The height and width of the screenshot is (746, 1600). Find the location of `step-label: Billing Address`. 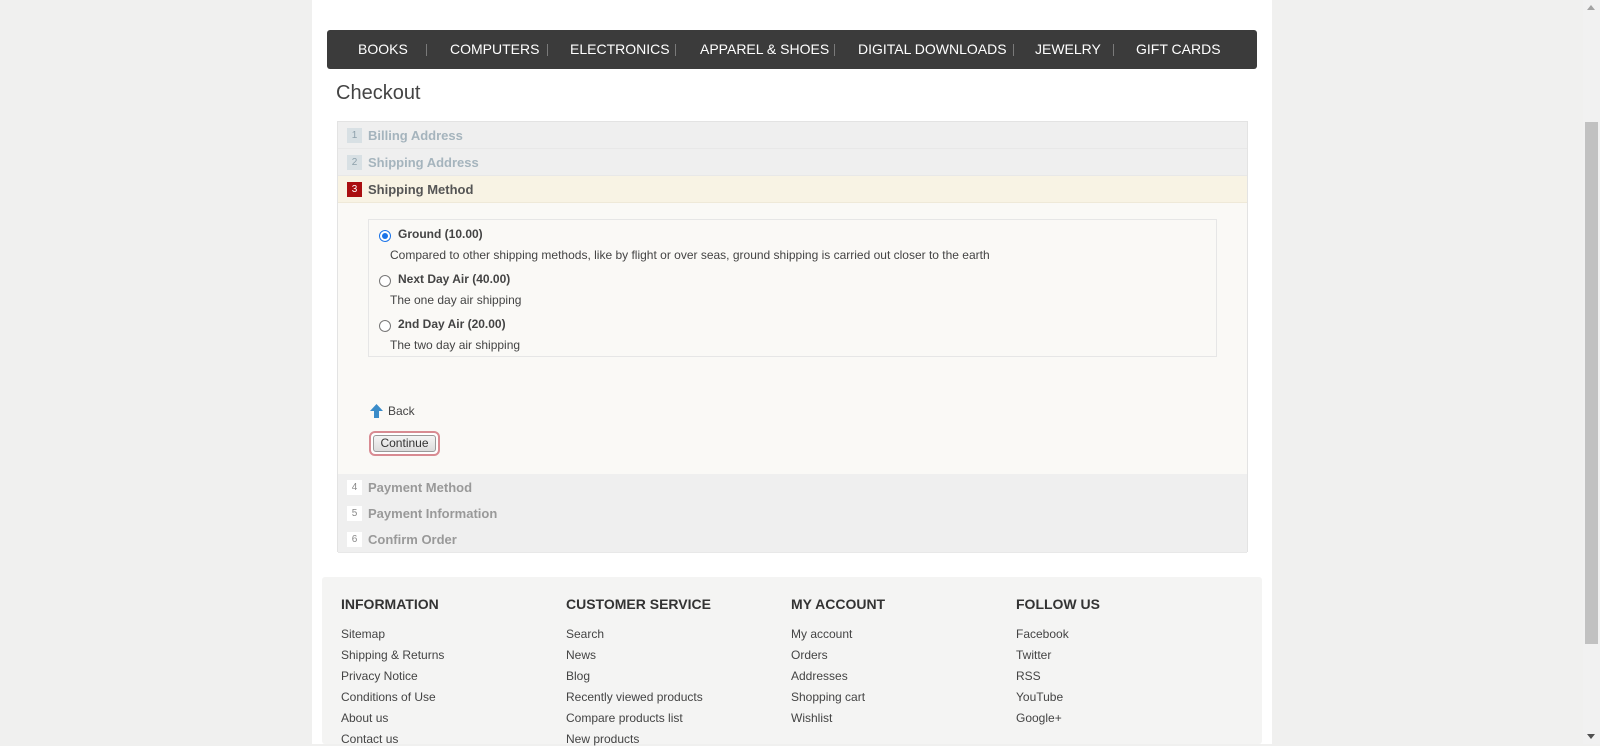

step-label: Billing Address is located at coordinates (415, 135).